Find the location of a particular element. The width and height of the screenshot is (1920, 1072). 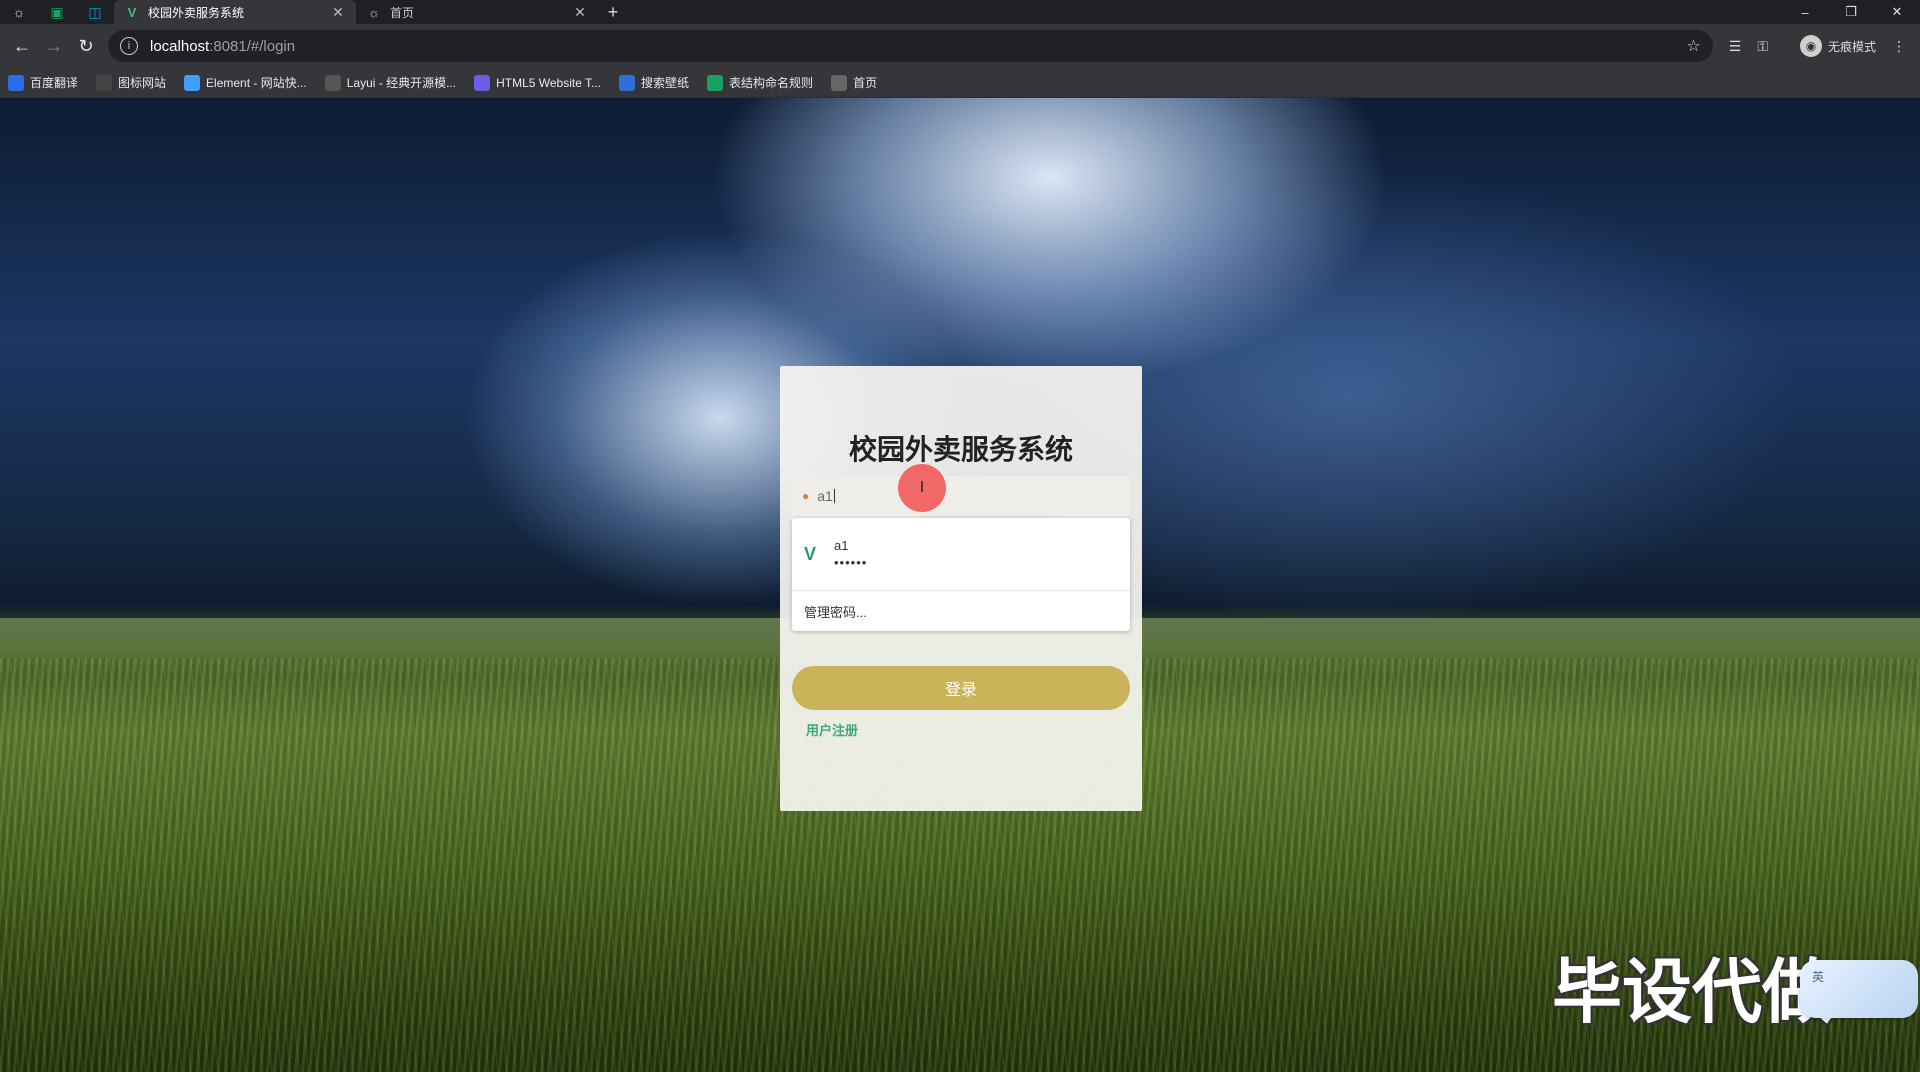

back-button: ← is located at coordinates (22, 46).